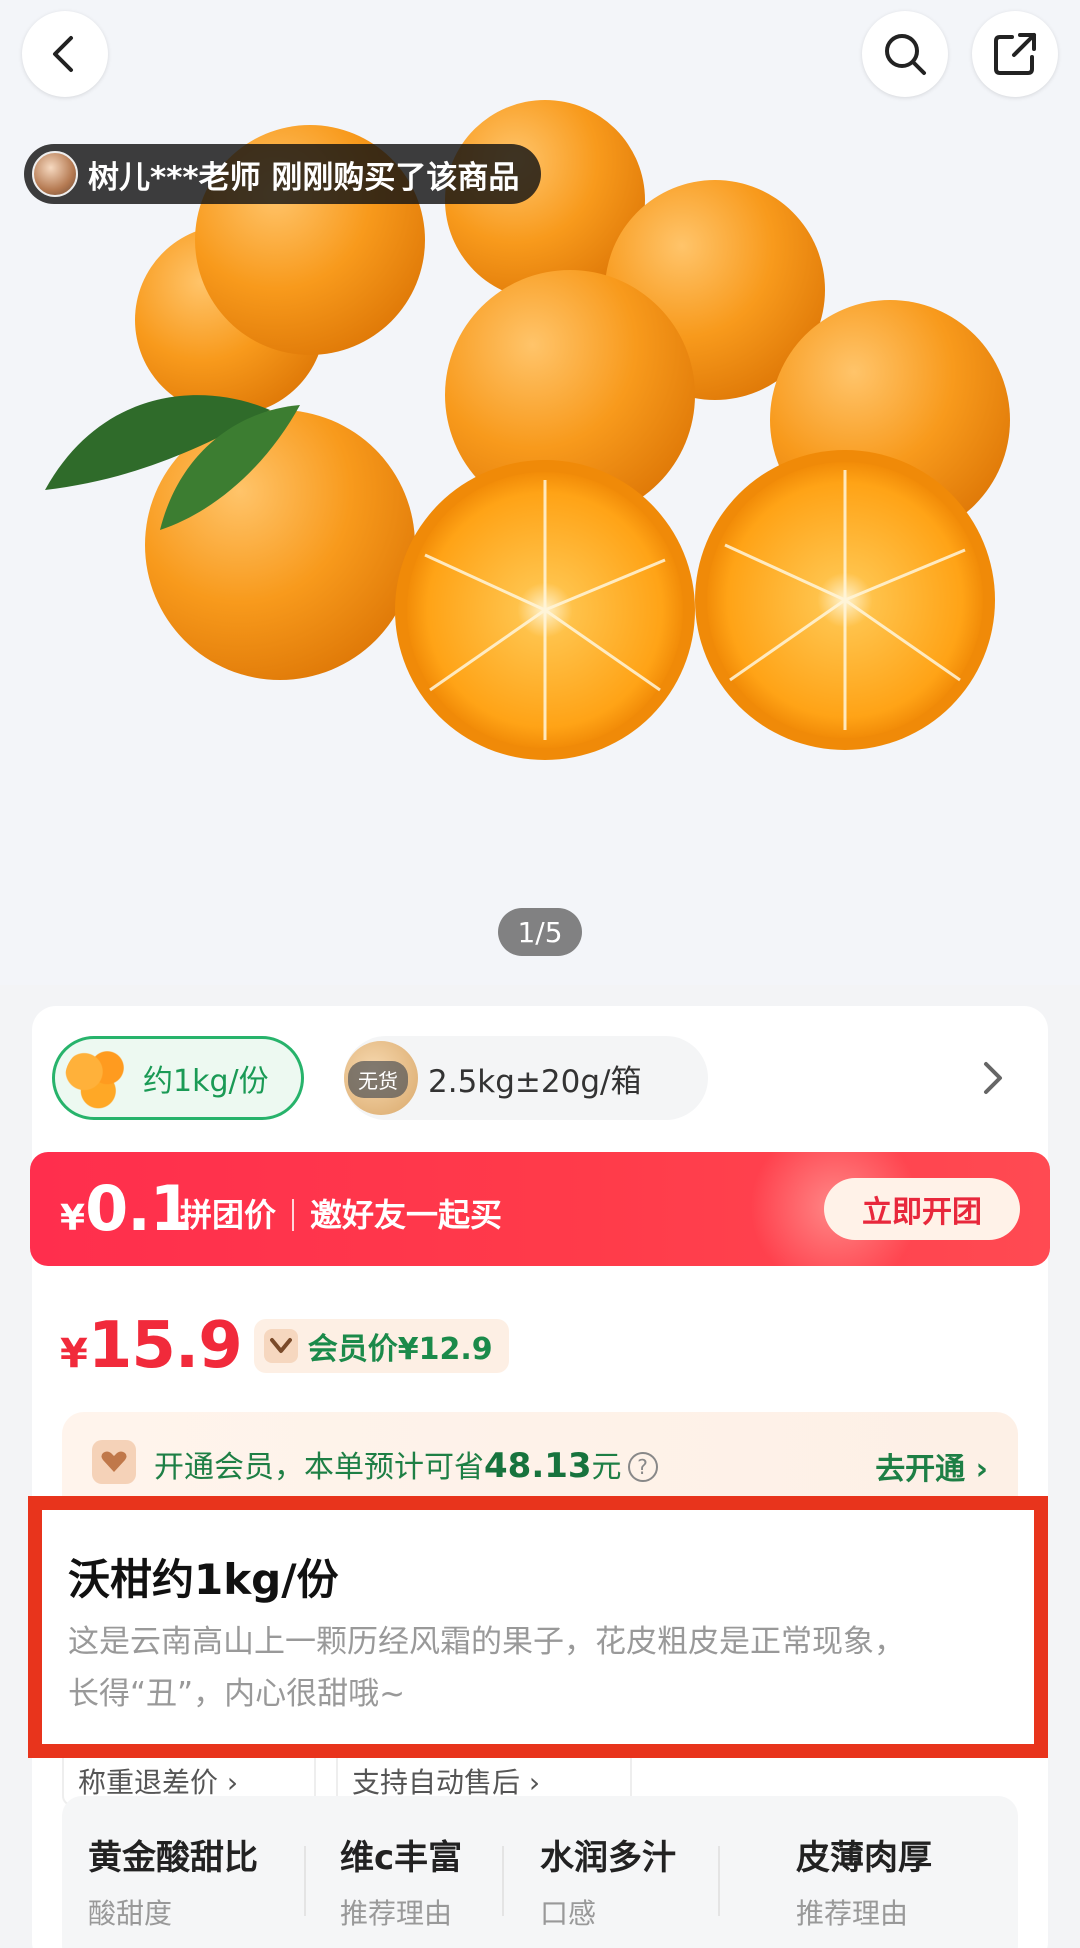  I want to click on group-buy-invite: 邀好友一起买, so click(406, 1215).